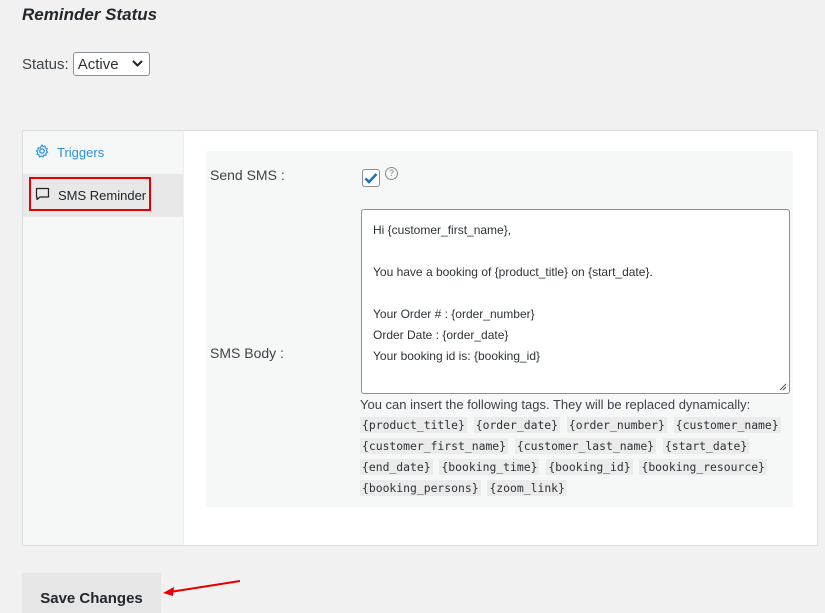 The image size is (825, 613). Describe the element at coordinates (137, 64) in the screenshot. I see `chevron-down-icon` at that location.